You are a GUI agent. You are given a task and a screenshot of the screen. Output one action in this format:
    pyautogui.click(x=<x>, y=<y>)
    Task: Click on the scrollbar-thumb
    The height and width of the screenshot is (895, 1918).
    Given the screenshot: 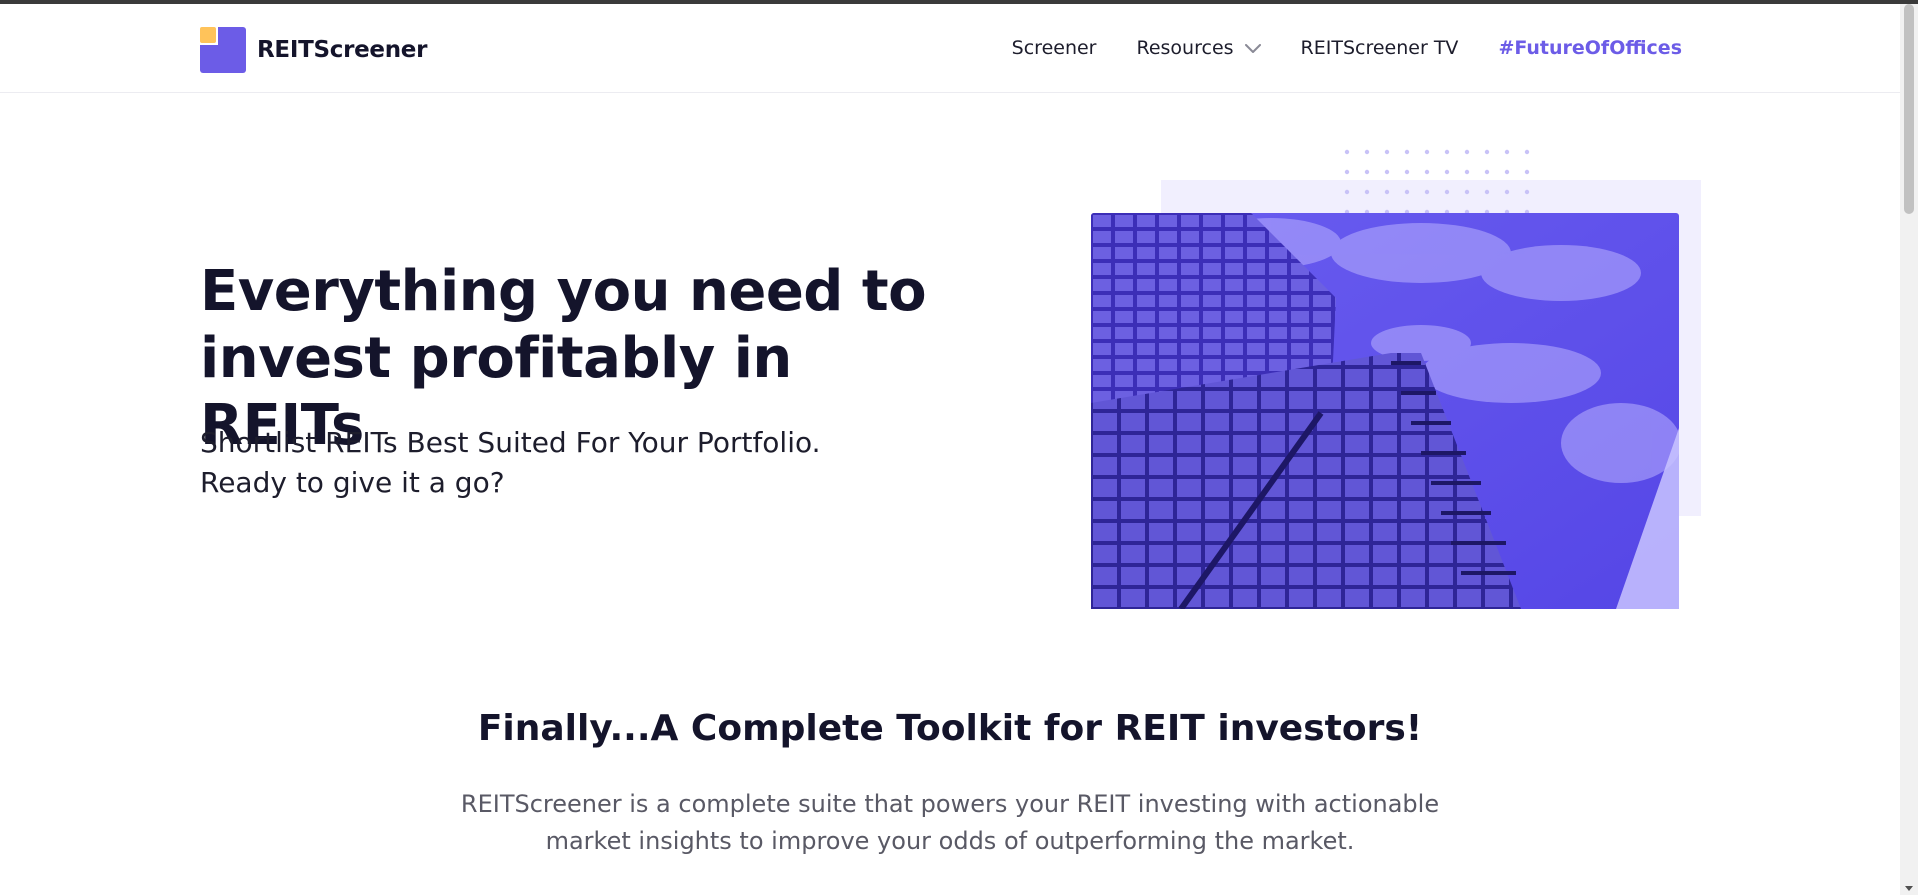 What is the action you would take?
    pyautogui.click(x=1909, y=109)
    